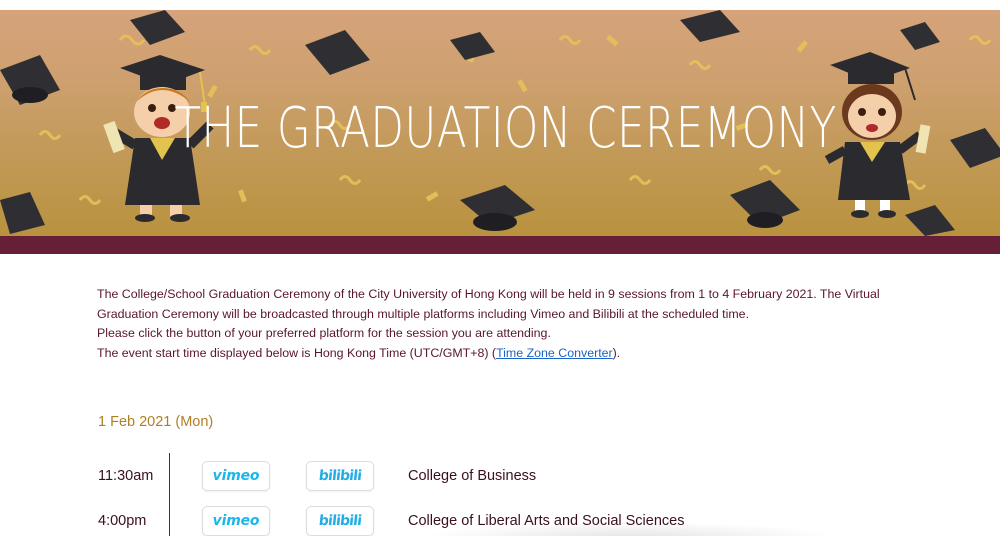 This screenshot has width=1000, height=536. Describe the element at coordinates (126, 476) in the screenshot. I see `session-time: 11:30am` at that location.